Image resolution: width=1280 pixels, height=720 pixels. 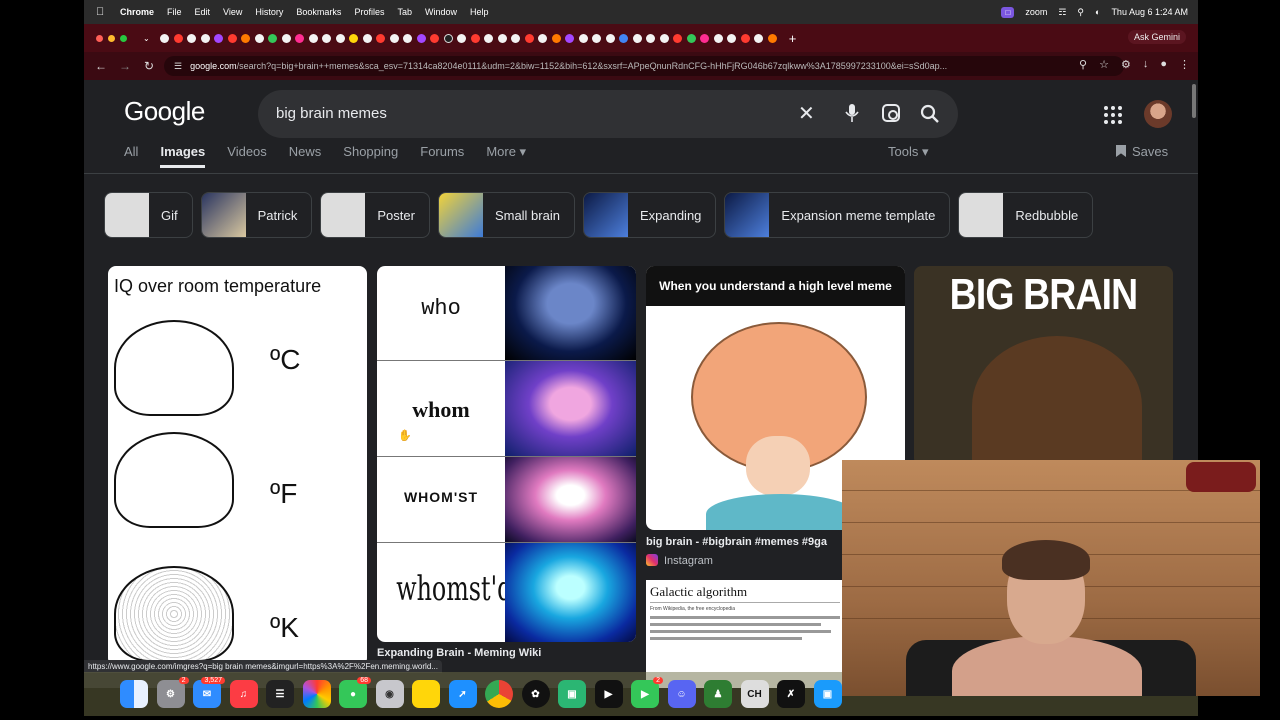 I want to click on tools-dropdown: Tools ▾, so click(x=908, y=152).